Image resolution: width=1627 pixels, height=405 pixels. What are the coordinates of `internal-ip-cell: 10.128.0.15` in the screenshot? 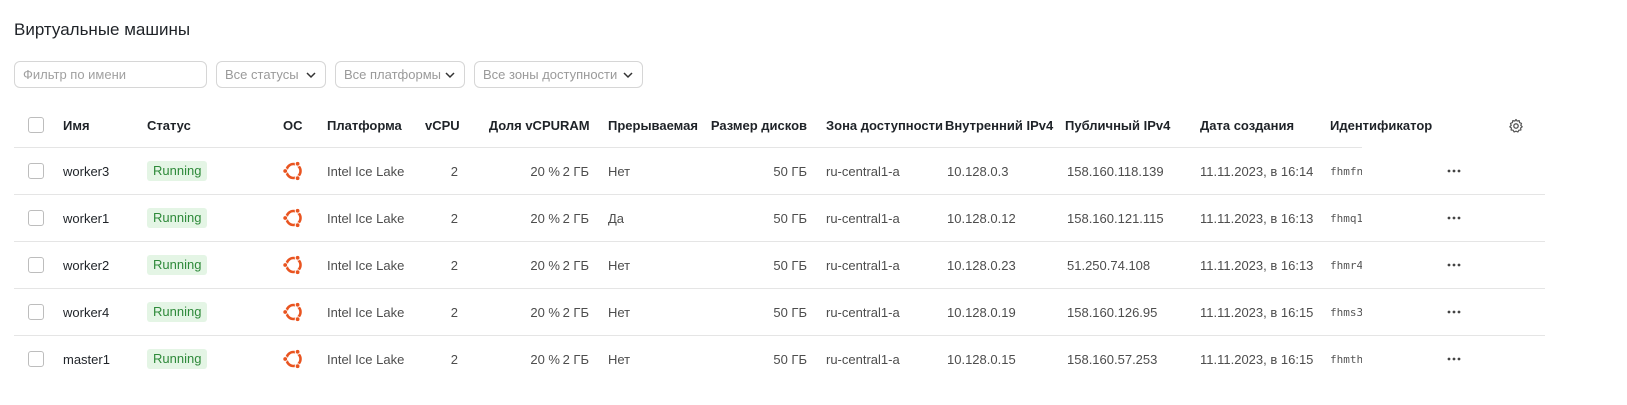 It's located at (981, 359).